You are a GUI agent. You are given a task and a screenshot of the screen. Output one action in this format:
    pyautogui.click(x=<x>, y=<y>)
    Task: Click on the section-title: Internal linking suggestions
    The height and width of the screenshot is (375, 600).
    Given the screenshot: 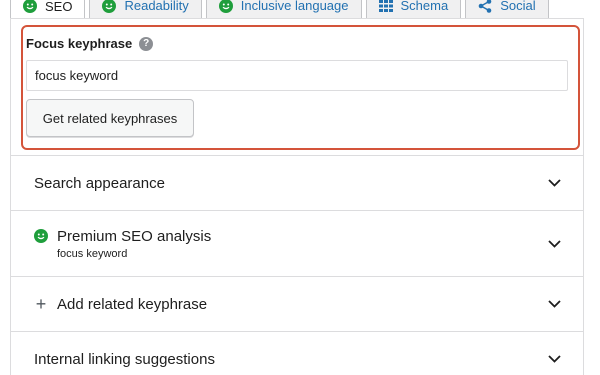 What is the action you would take?
    pyautogui.click(x=124, y=359)
    